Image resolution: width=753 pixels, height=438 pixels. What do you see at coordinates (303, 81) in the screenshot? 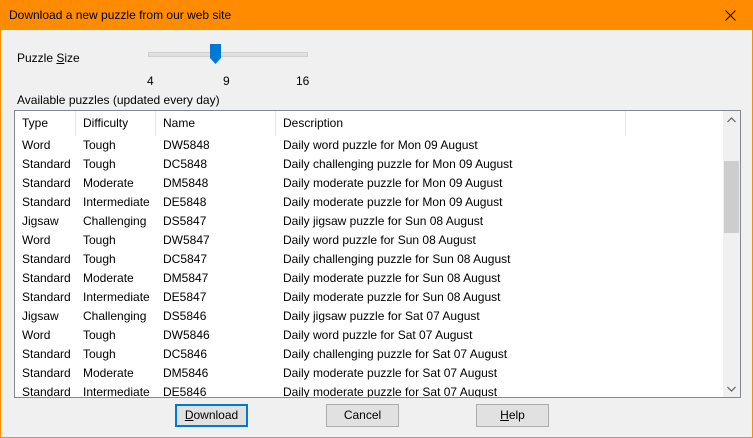
I see `slider-max-label: 16` at bounding box center [303, 81].